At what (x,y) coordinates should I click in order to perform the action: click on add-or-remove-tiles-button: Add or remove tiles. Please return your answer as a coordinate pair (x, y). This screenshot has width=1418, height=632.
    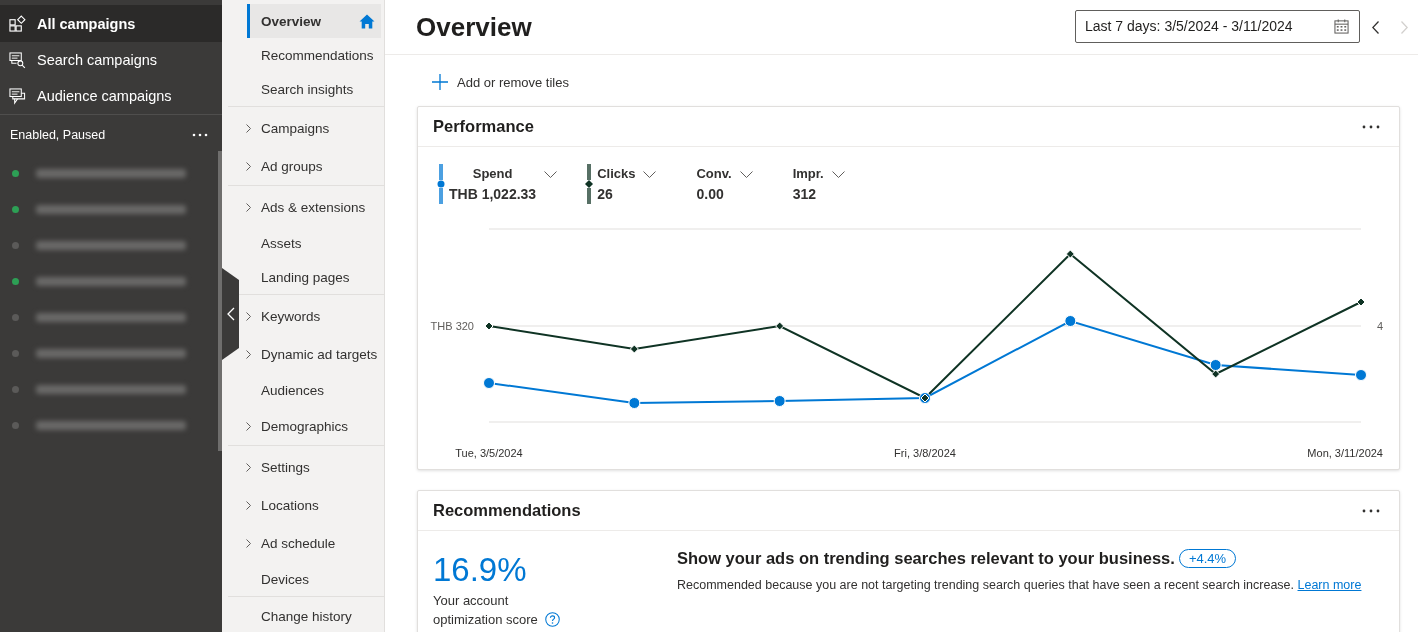
    Looking at the image, I should click on (500, 82).